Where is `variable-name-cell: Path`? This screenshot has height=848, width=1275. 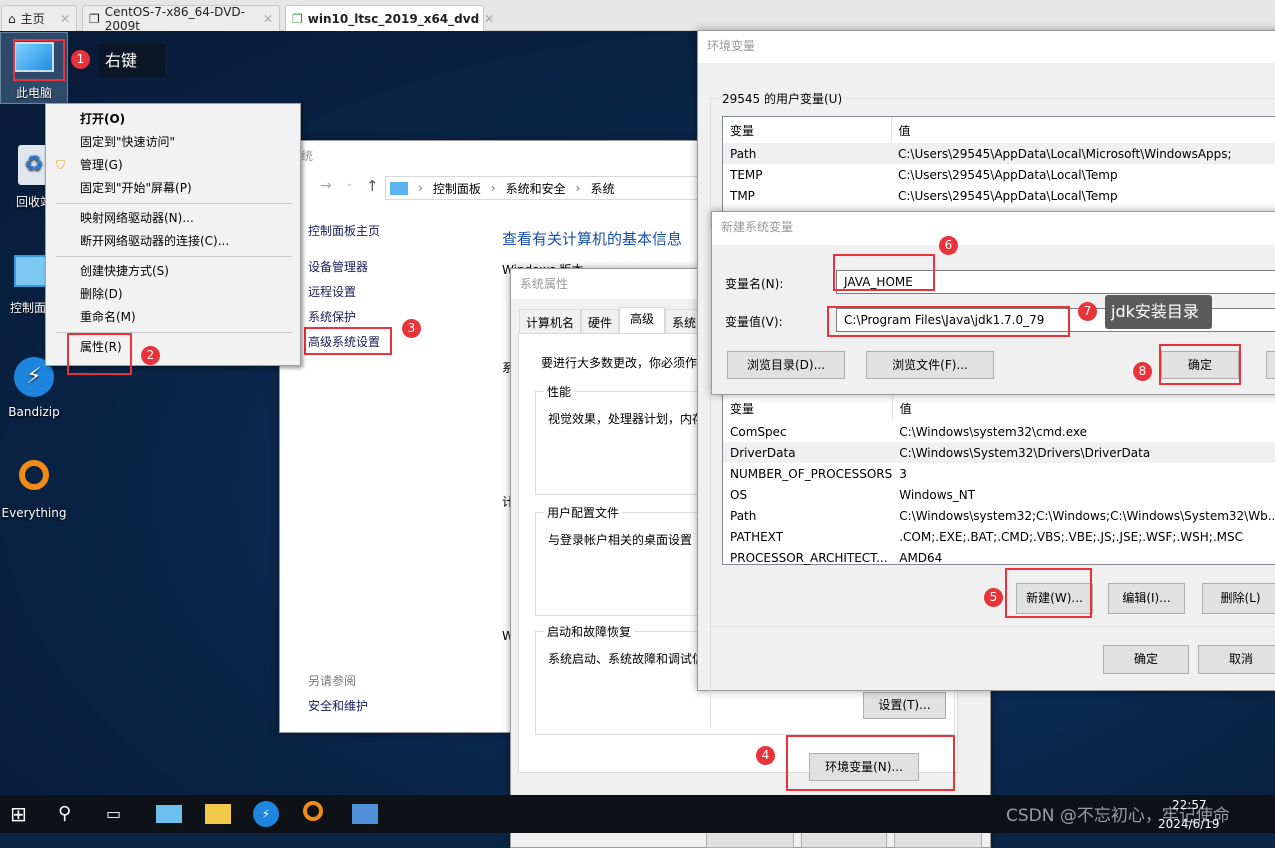 variable-name-cell: Path is located at coordinates (743, 515).